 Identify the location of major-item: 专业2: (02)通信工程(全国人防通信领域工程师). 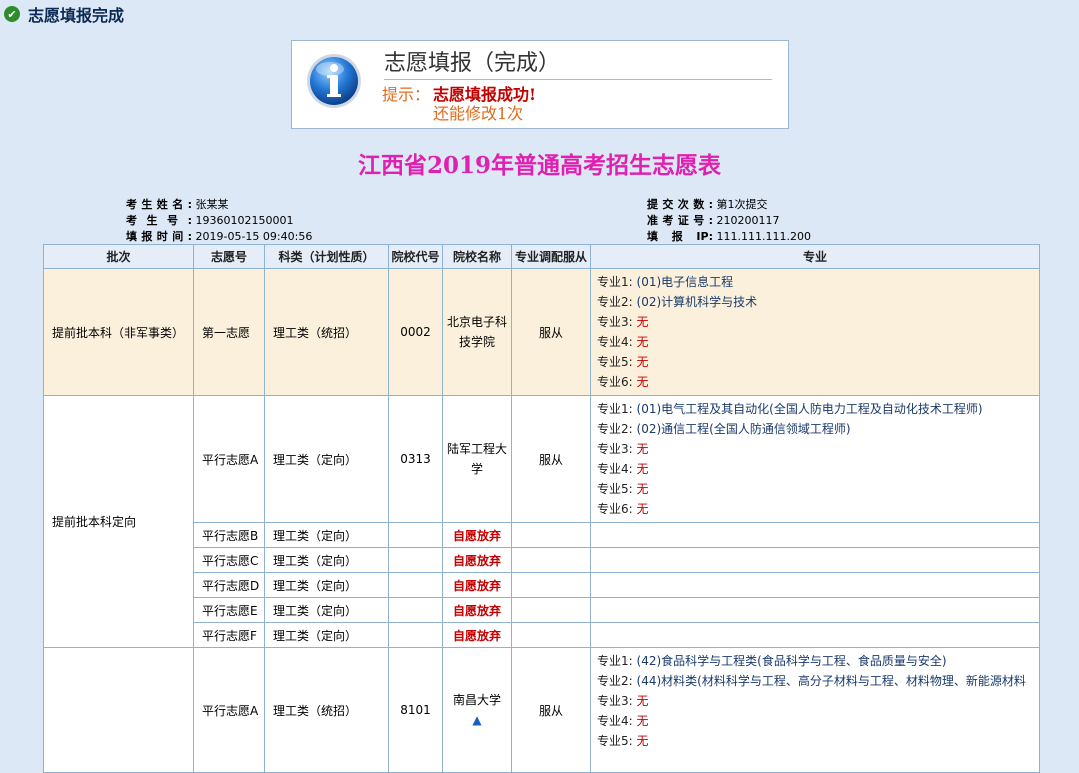
(724, 429).